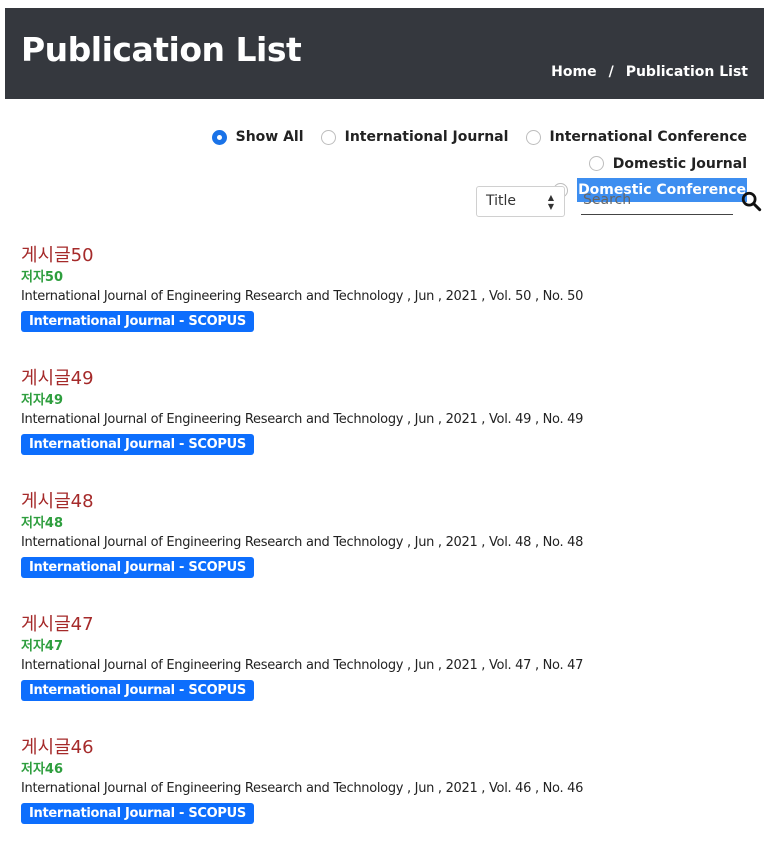  Describe the element at coordinates (573, 72) in the screenshot. I see `breadcrumb-home-link: Home` at that location.